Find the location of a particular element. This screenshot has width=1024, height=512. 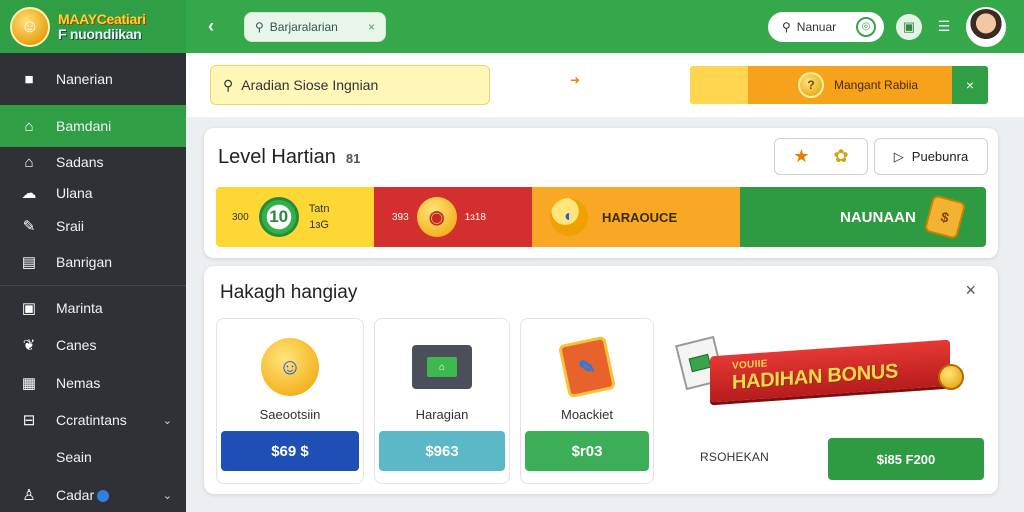

tier-2-left-label: 393 is located at coordinates (400, 217).